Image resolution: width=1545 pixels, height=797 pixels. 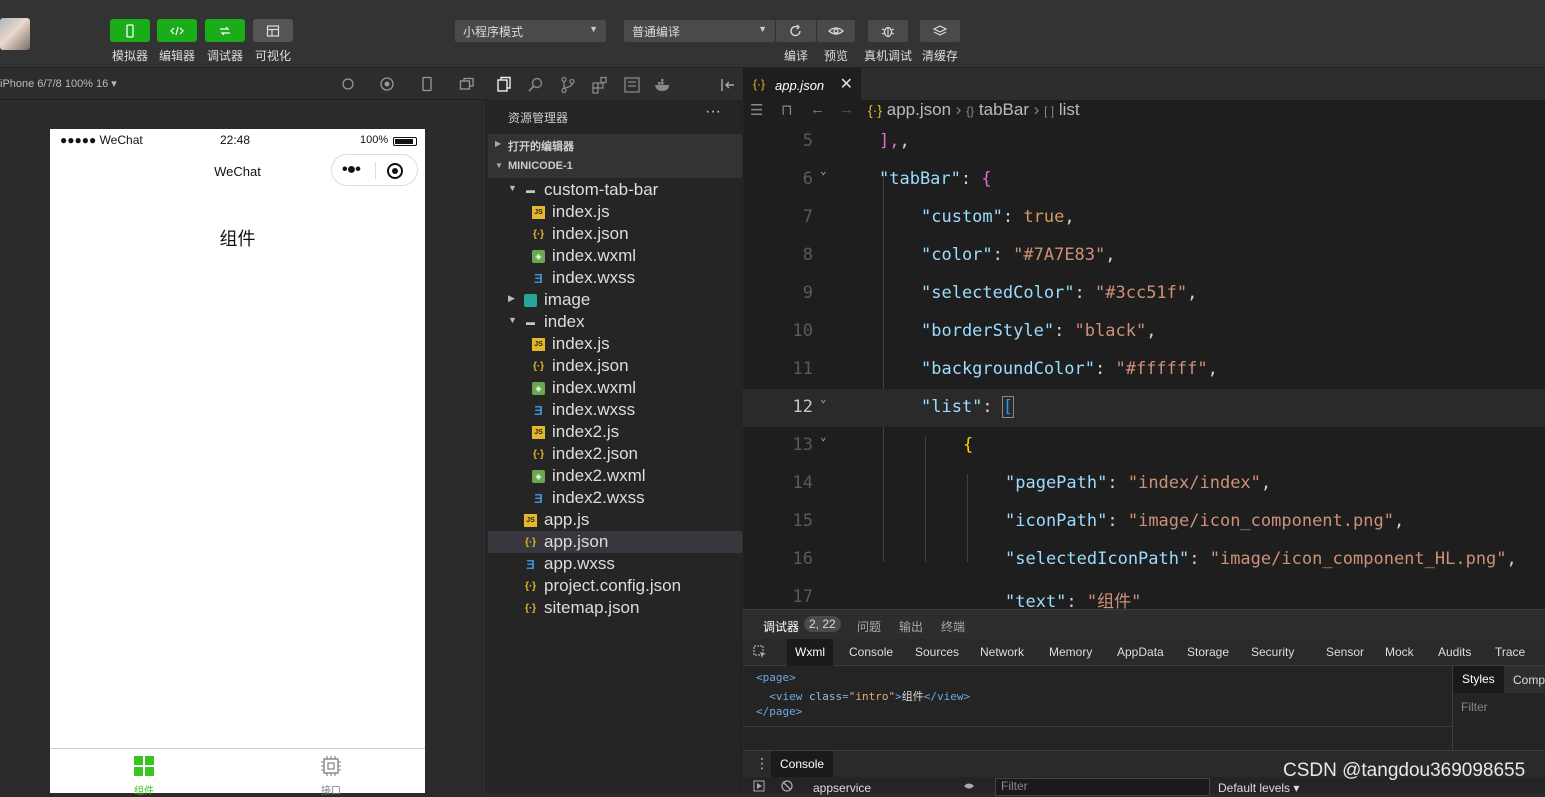 I want to click on kebab-menu-icon: ⋮, so click(x=762, y=763).